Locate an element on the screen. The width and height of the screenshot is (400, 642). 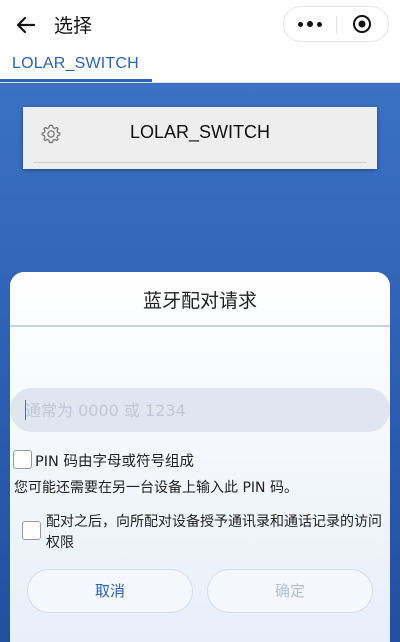
dialog-title: 蓝牙配对请求 is located at coordinates (199, 301).